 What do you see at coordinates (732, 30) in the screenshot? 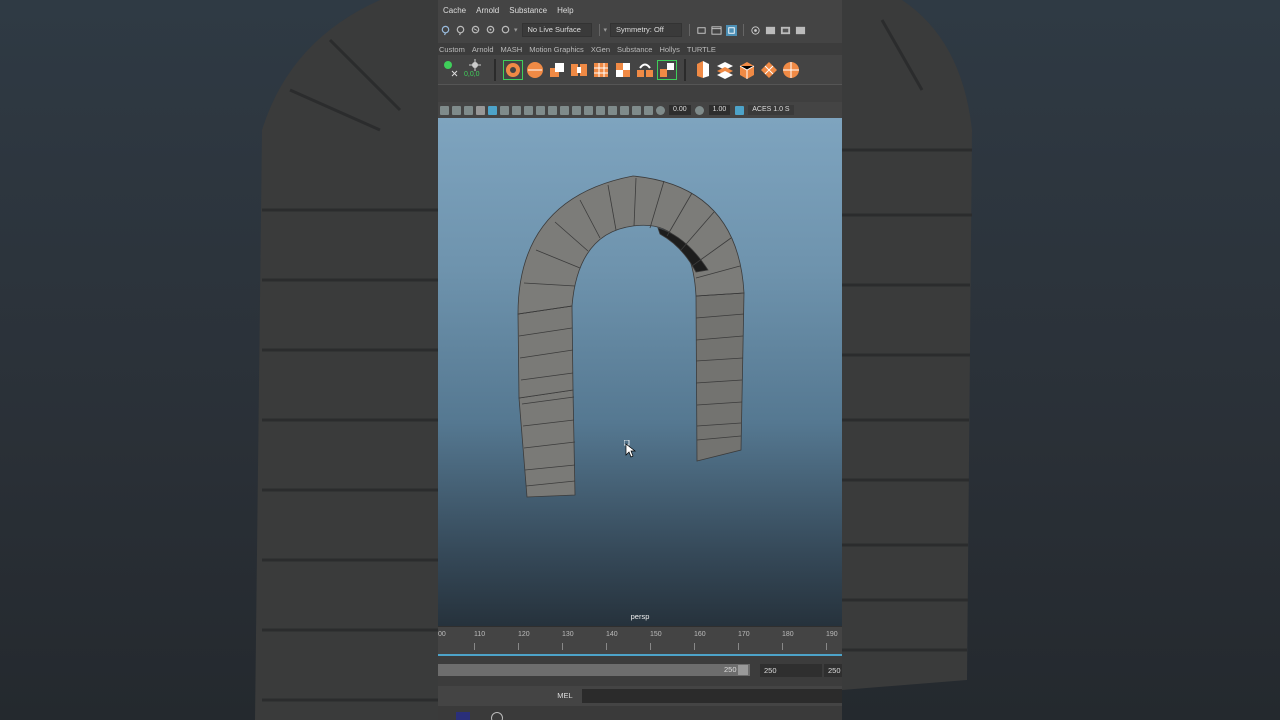
I see `ipr-render-icon` at bounding box center [732, 30].